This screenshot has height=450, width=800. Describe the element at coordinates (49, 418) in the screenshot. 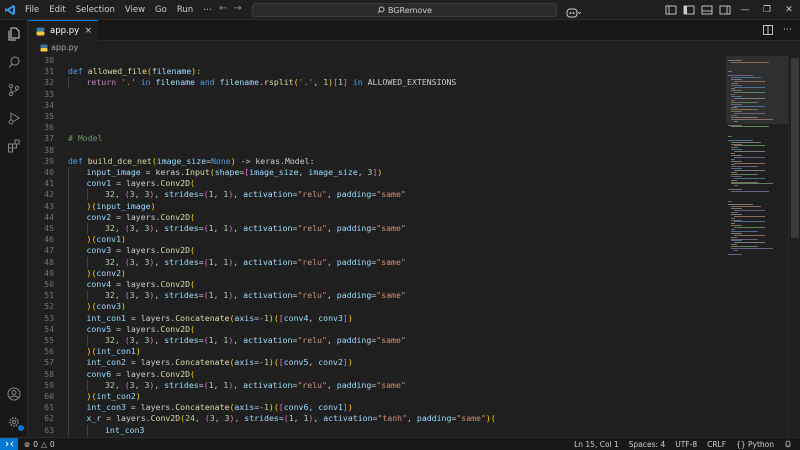

I see `line-number: 62` at that location.